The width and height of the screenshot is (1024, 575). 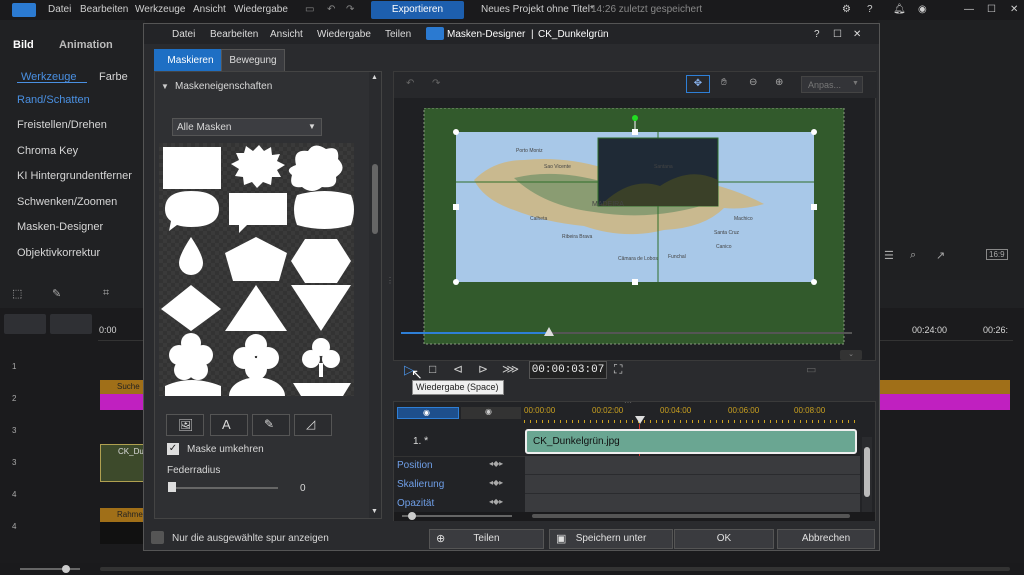 I want to click on popout-icon: ↗, so click(x=940, y=255).